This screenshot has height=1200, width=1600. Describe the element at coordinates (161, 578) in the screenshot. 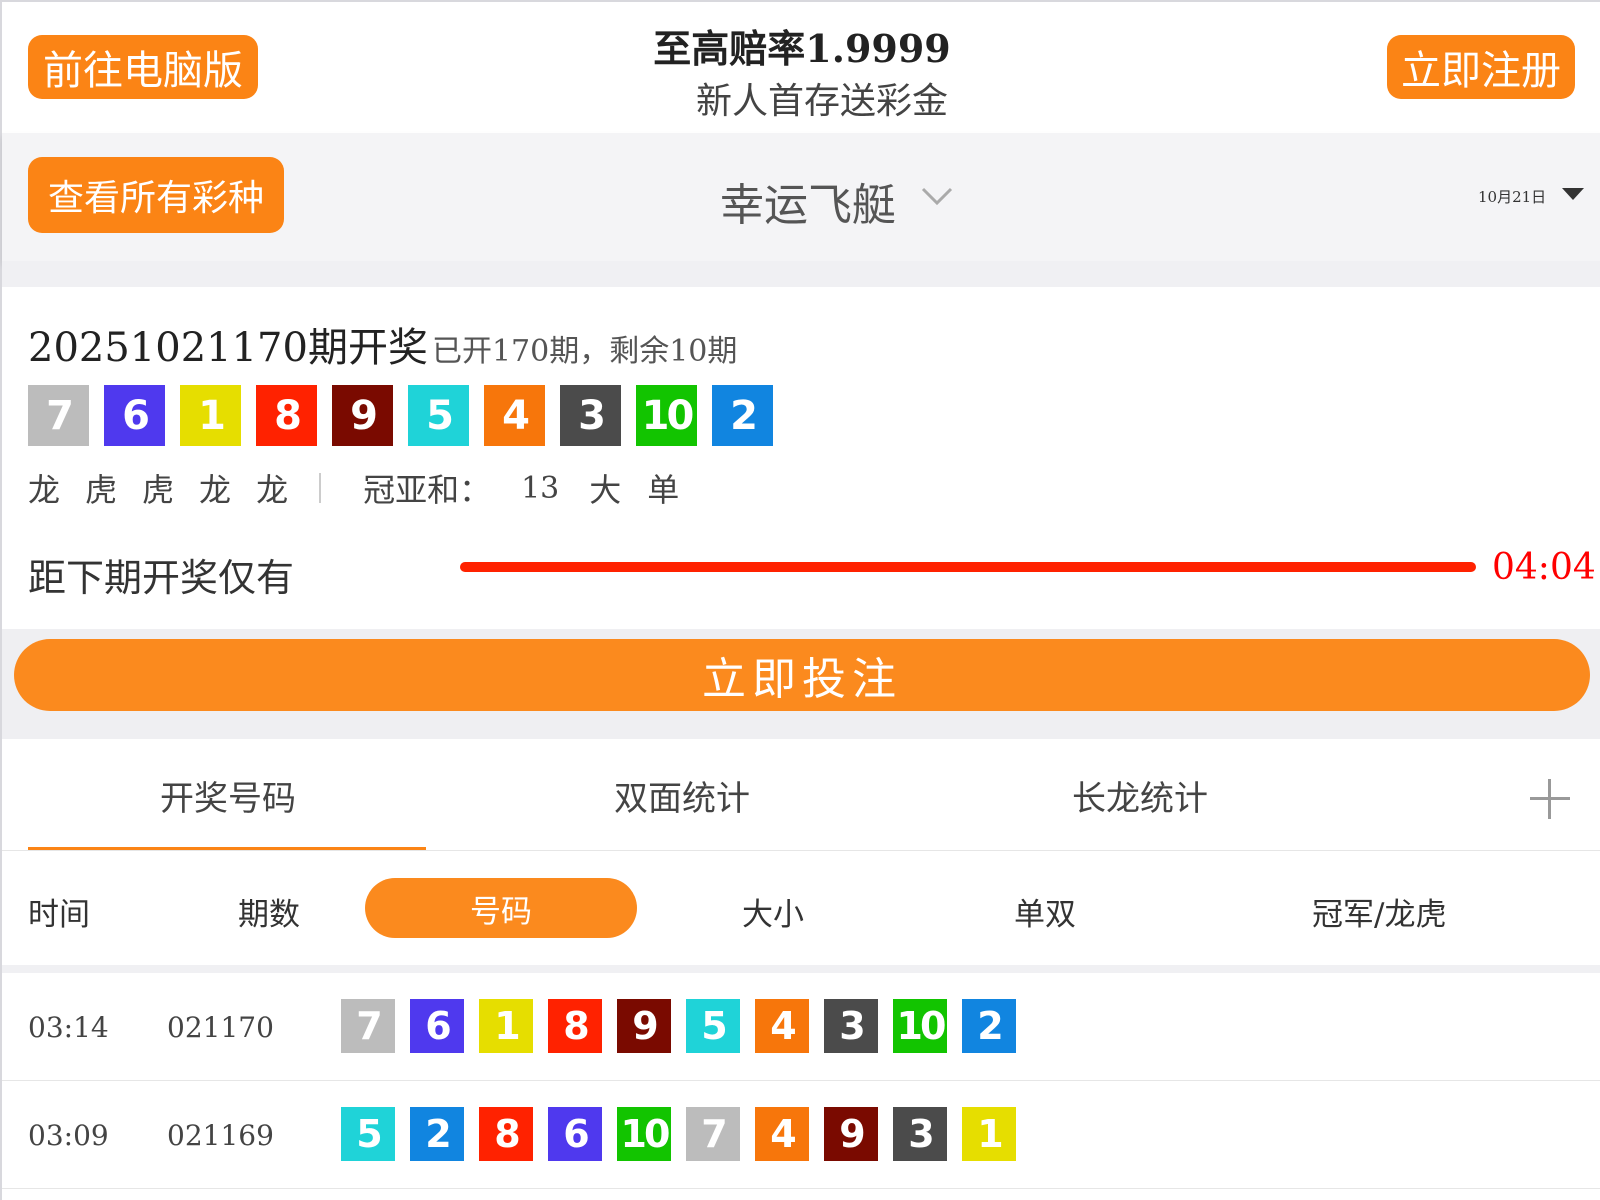

I see `countdown-label: 距下期开奖仅有` at that location.